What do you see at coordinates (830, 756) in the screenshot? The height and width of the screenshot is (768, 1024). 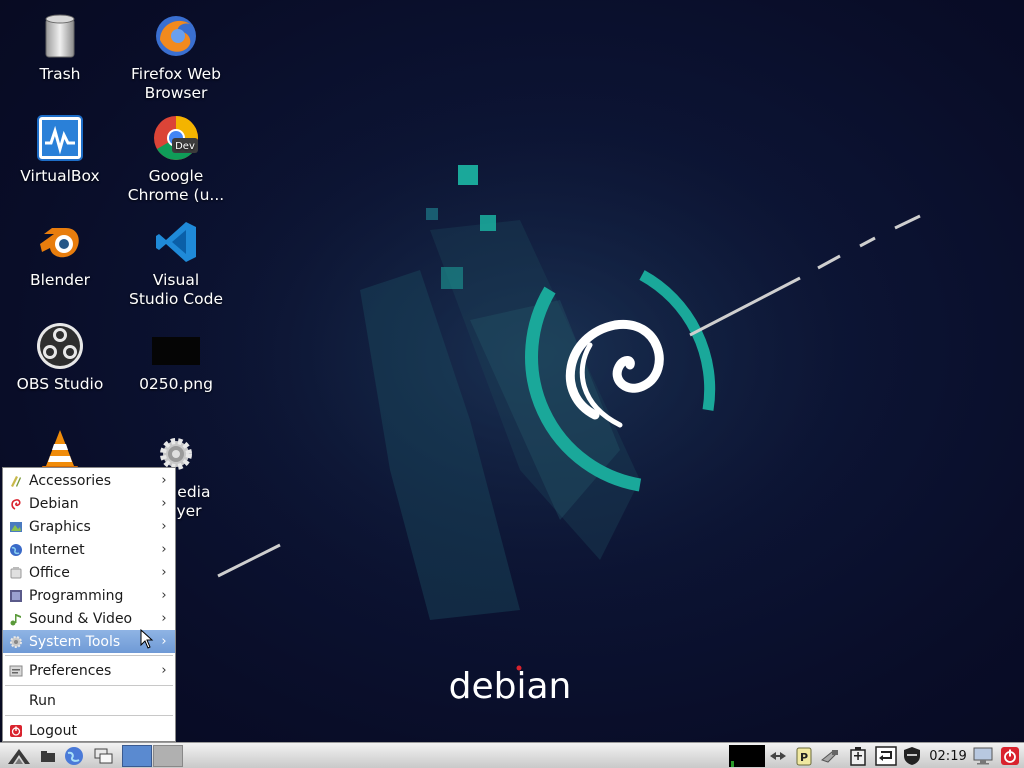 I see `usb-icon` at bounding box center [830, 756].